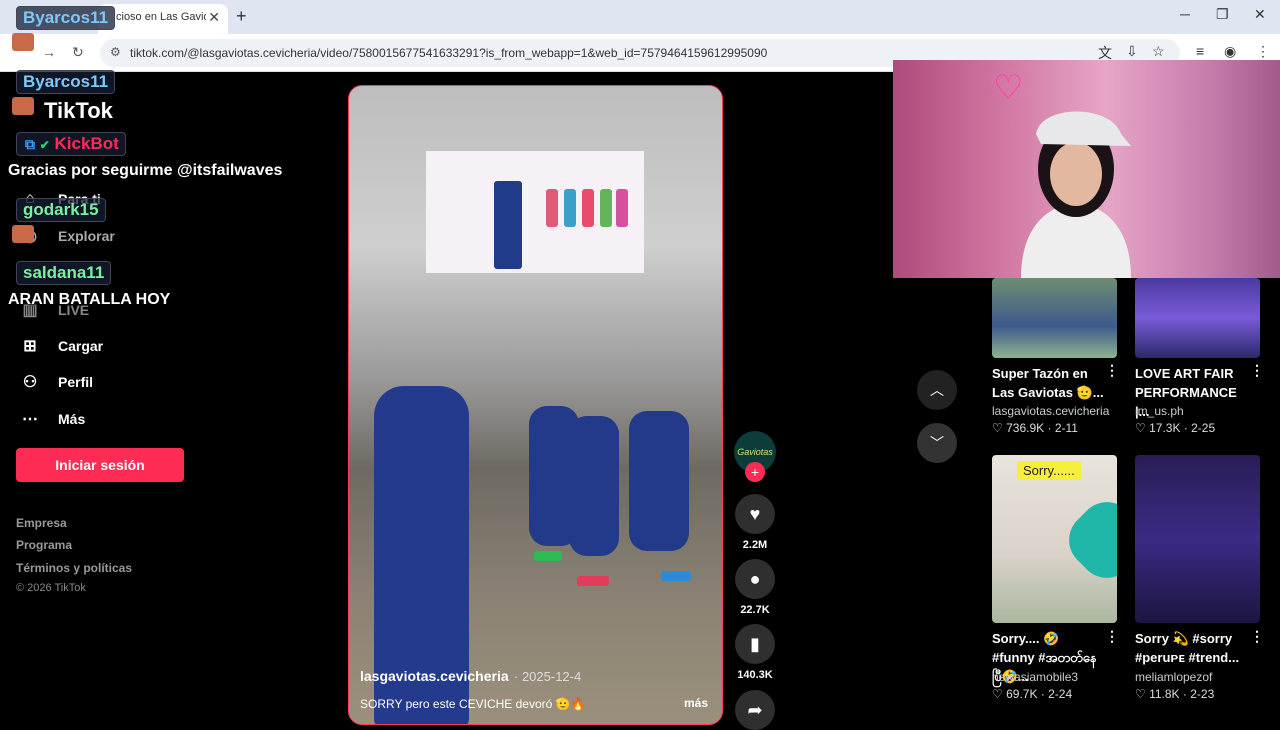 The height and width of the screenshot is (730, 1280). What do you see at coordinates (1022, 694) in the screenshot?
I see `recommended-likes: 69.7K` at bounding box center [1022, 694].